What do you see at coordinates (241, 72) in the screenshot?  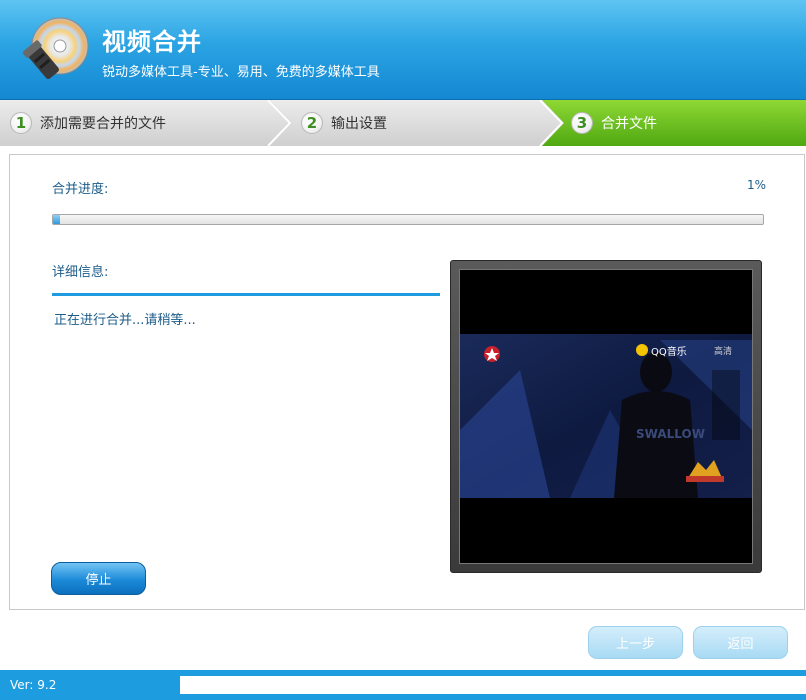 I see `app-subtitle: 锐动多媒体工具-专业、易用、免费的多媒体工具` at bounding box center [241, 72].